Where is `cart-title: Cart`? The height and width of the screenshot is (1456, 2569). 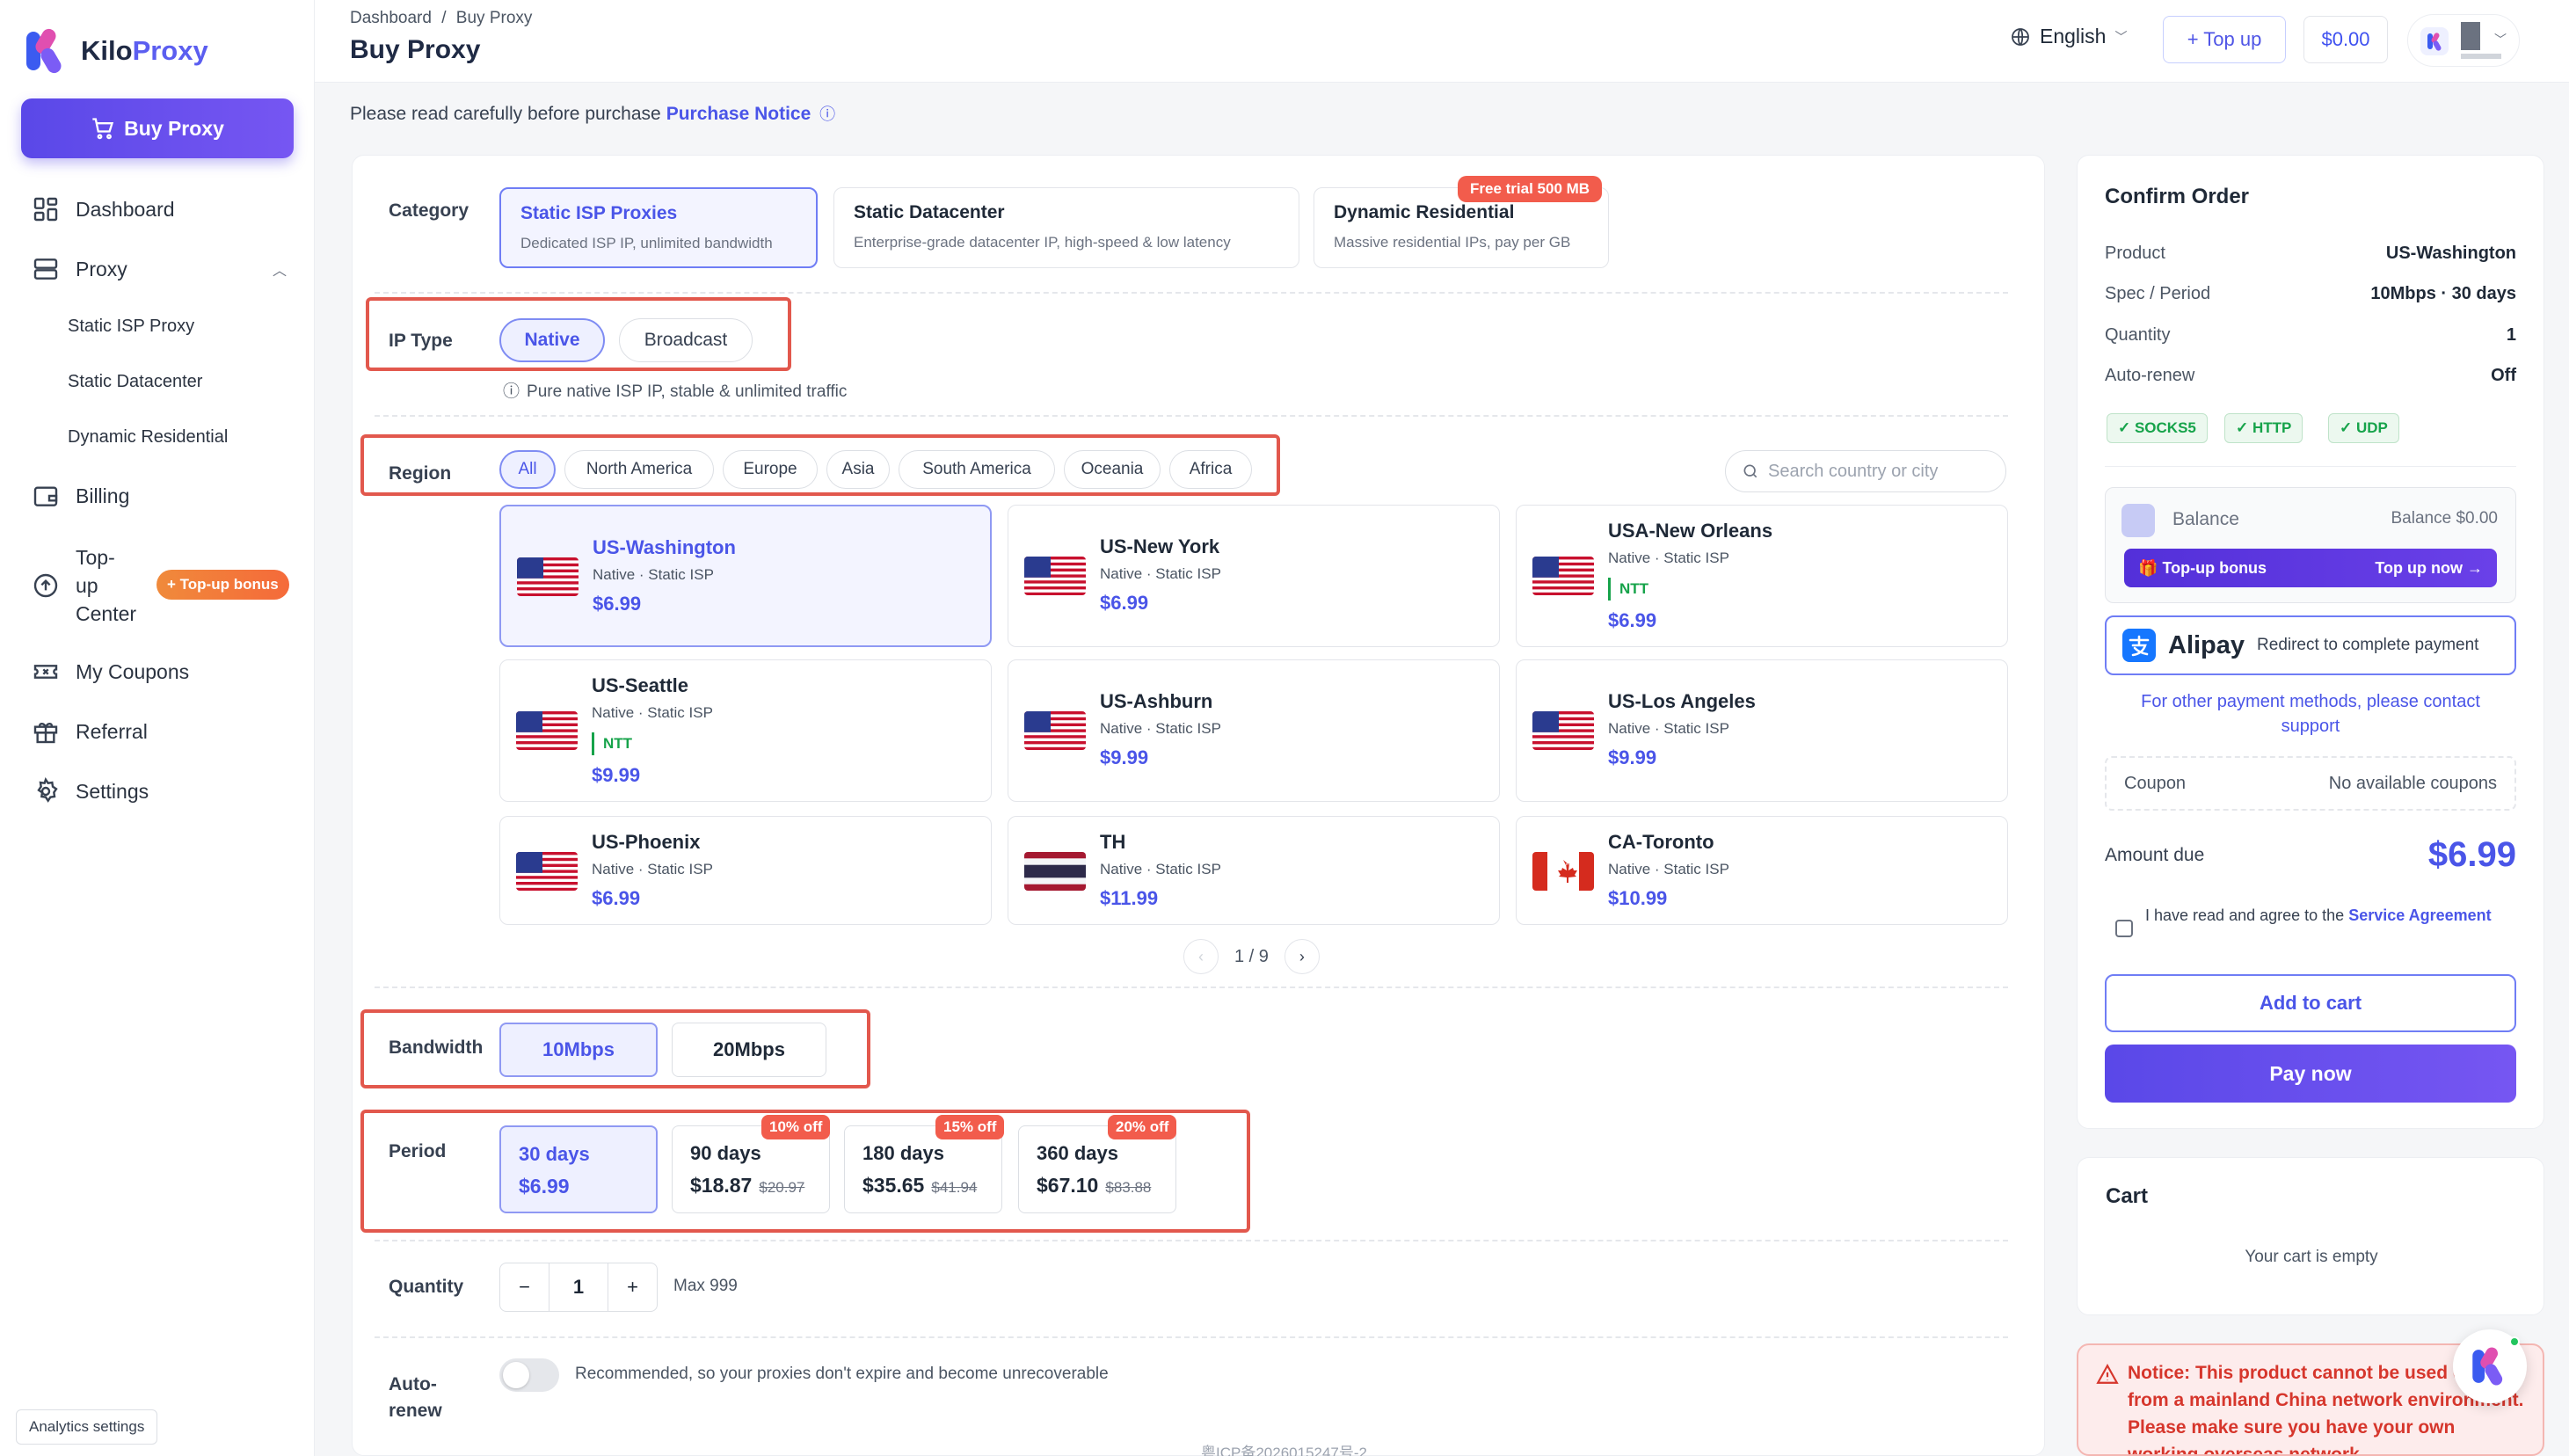
cart-title: Cart is located at coordinates (2127, 1196).